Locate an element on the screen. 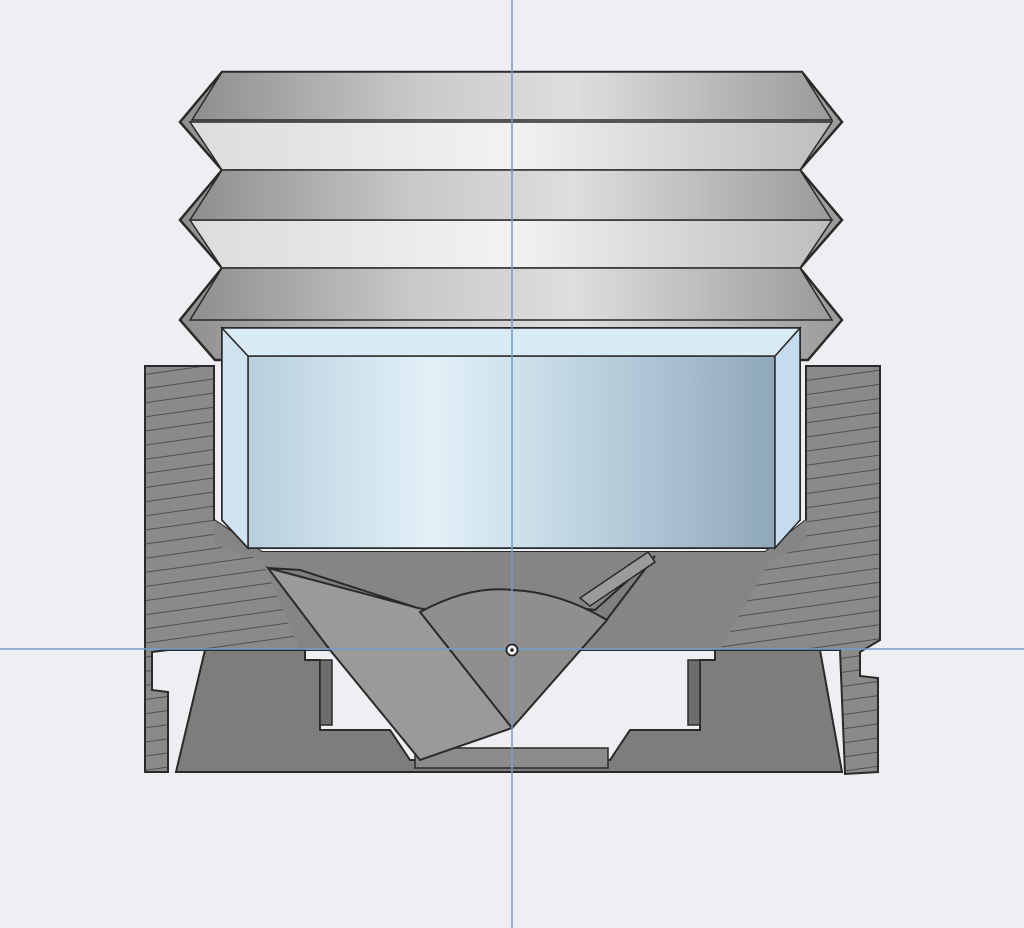 The image size is (1024, 928). insert-right-wall is located at coordinates (787, 438).